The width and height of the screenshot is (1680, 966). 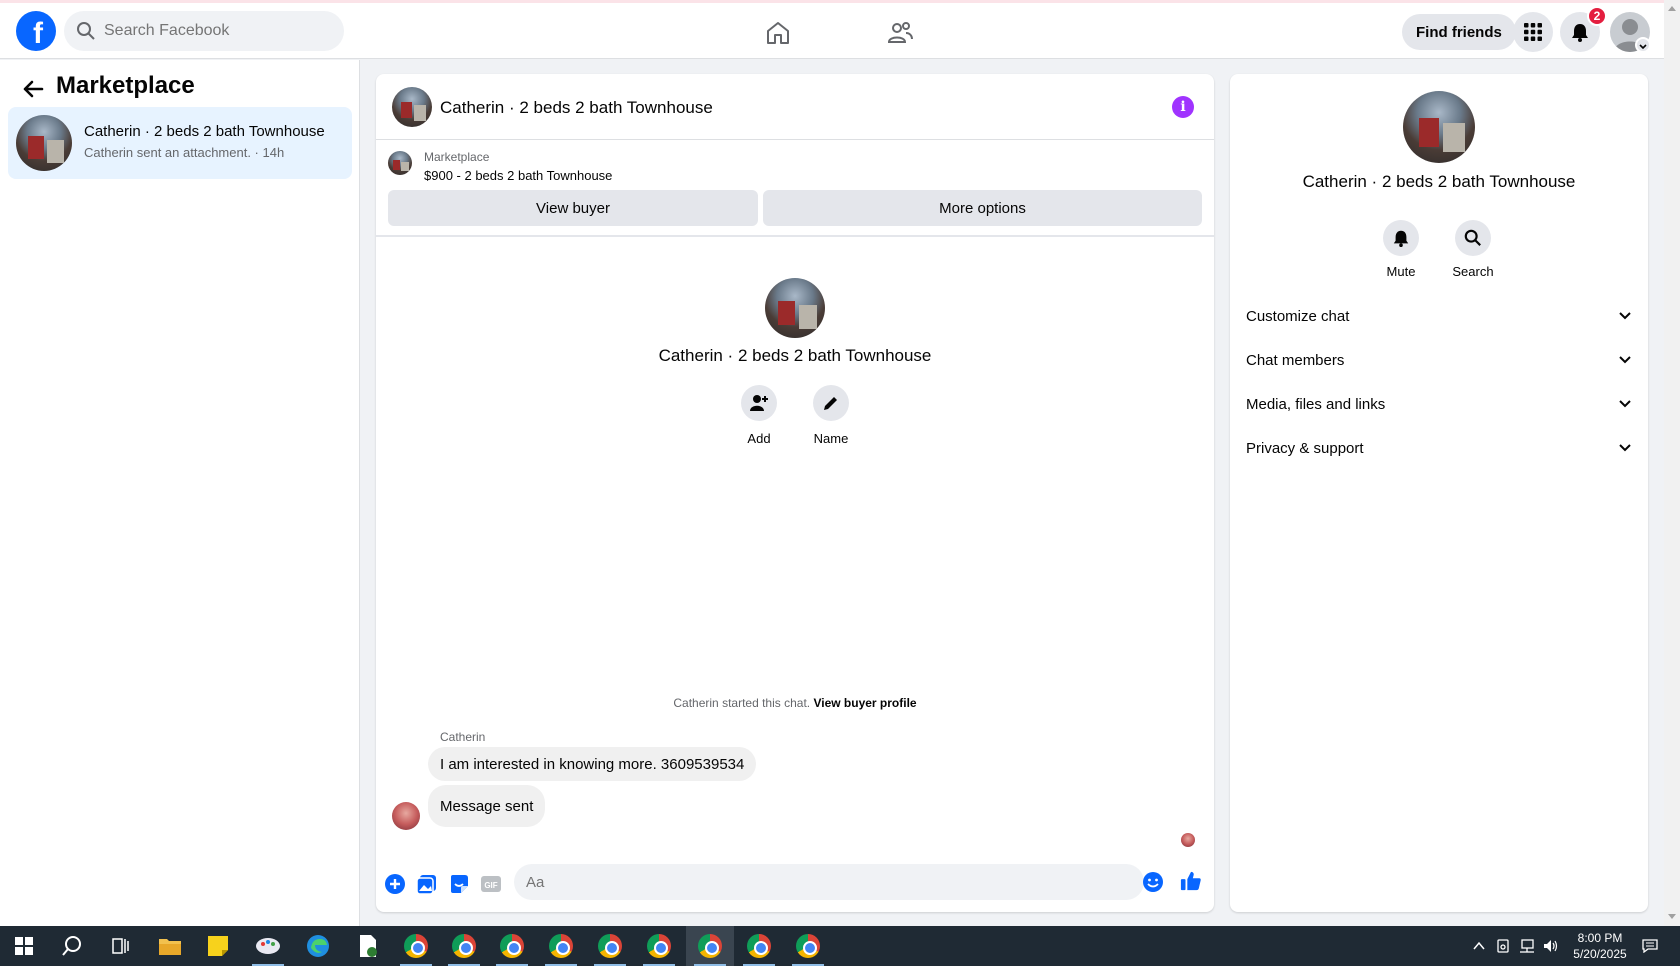 I want to click on customize-chat-row: Customize chat, so click(x=1439, y=316).